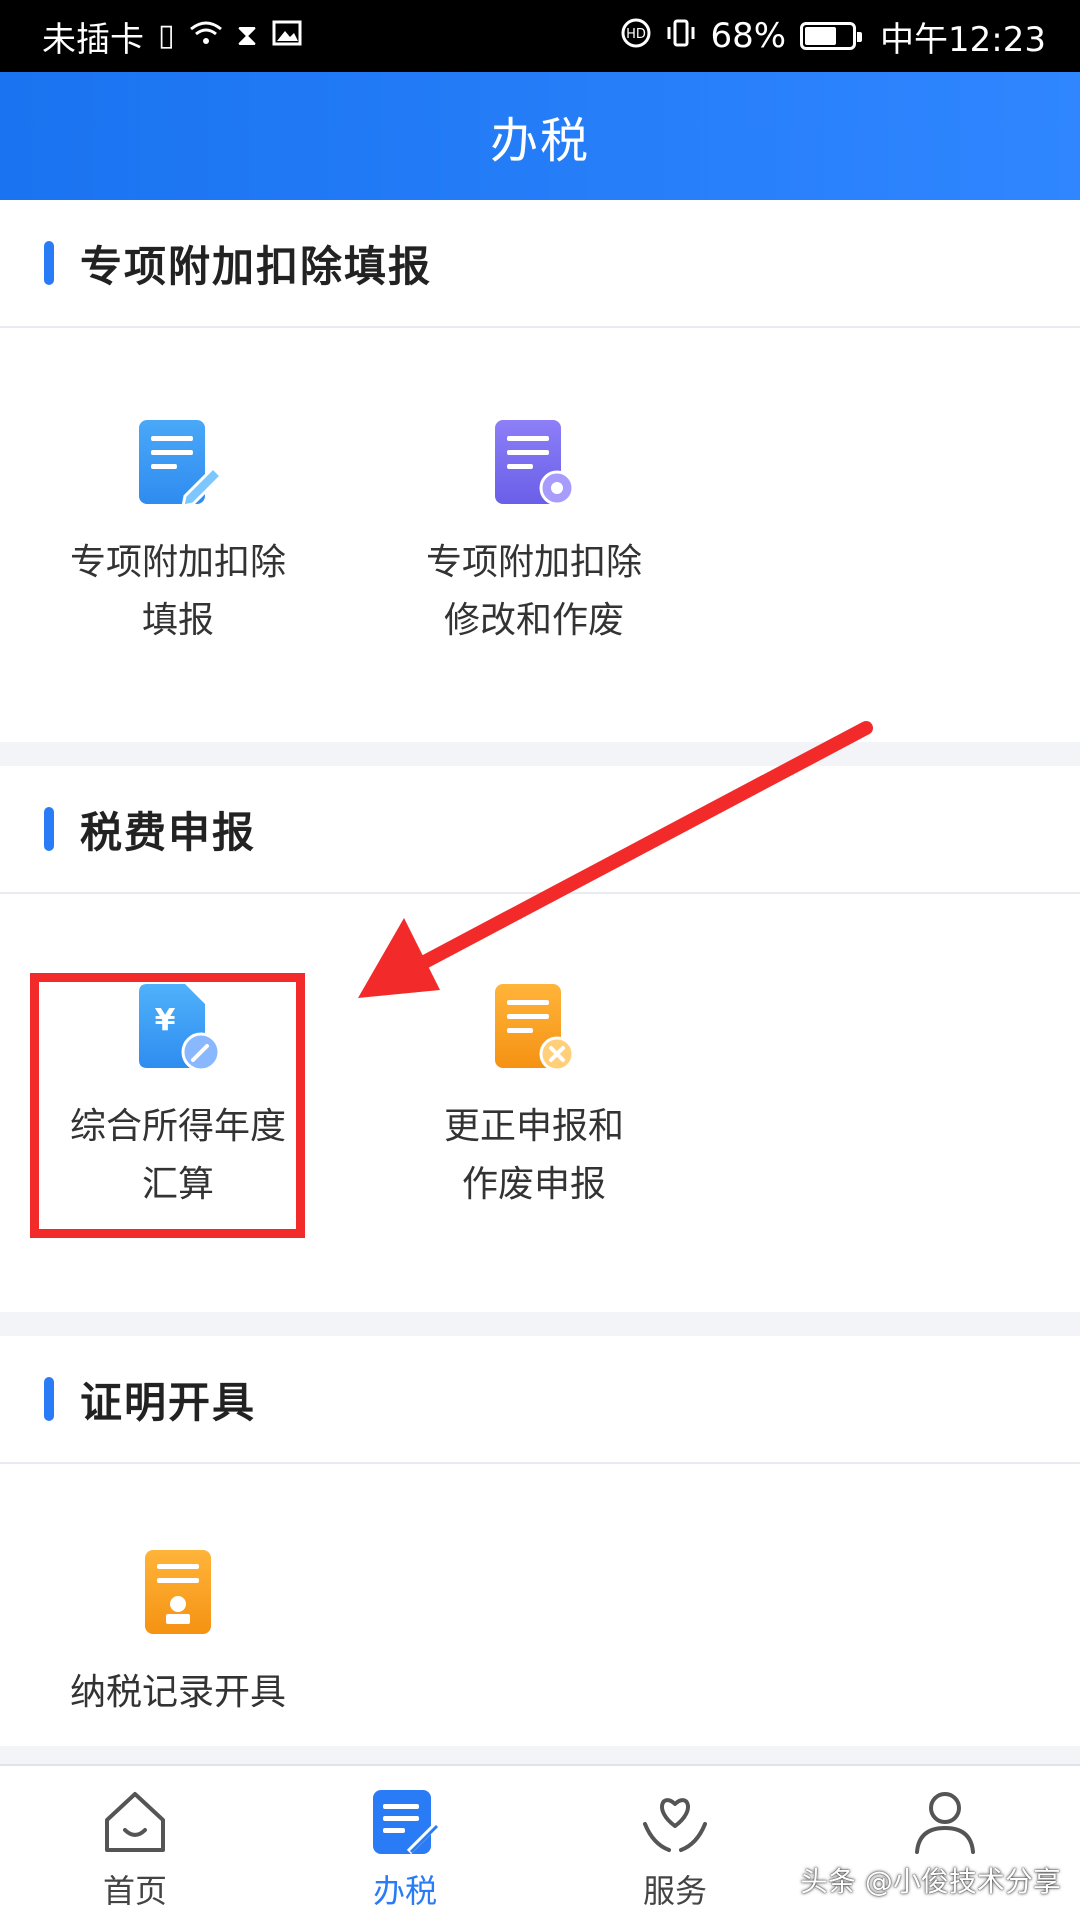 The width and height of the screenshot is (1080, 1920). What do you see at coordinates (168, 832) in the screenshot?
I see `section-title: 税费申报` at bounding box center [168, 832].